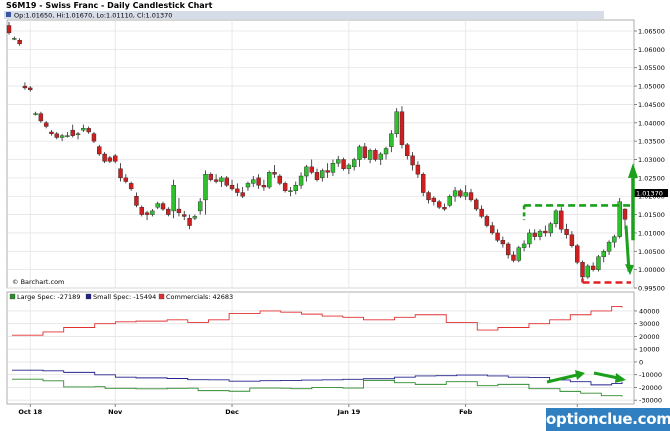 This screenshot has width=670, height=431. Describe the element at coordinates (651, 32) in the screenshot. I see `price-tick-label: 1.06500` at that location.